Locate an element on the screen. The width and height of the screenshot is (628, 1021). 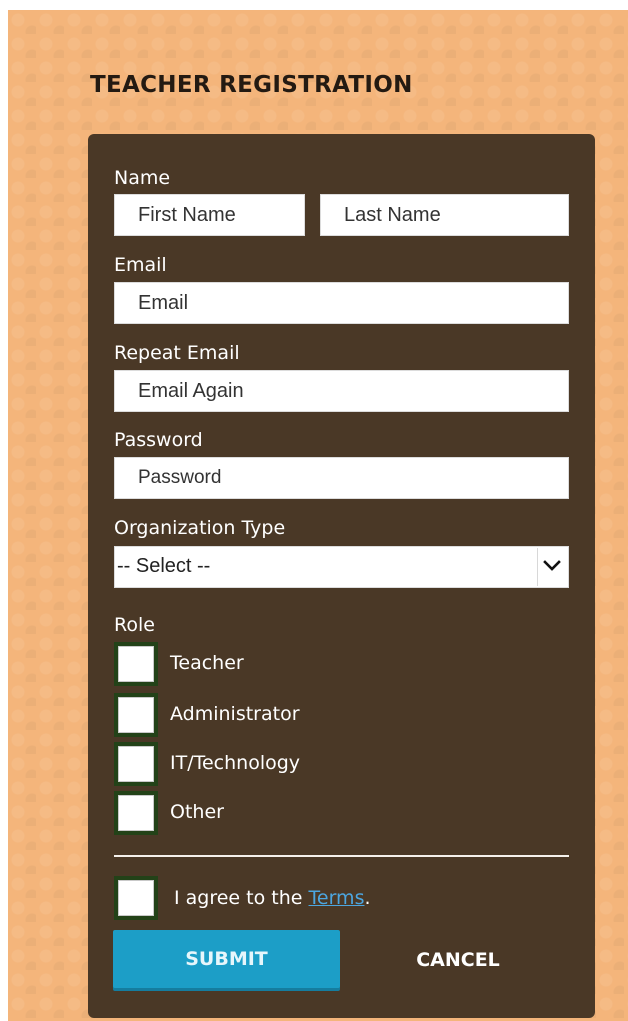
role-option-it-technology: IT/Technology is located at coordinates (334, 764).